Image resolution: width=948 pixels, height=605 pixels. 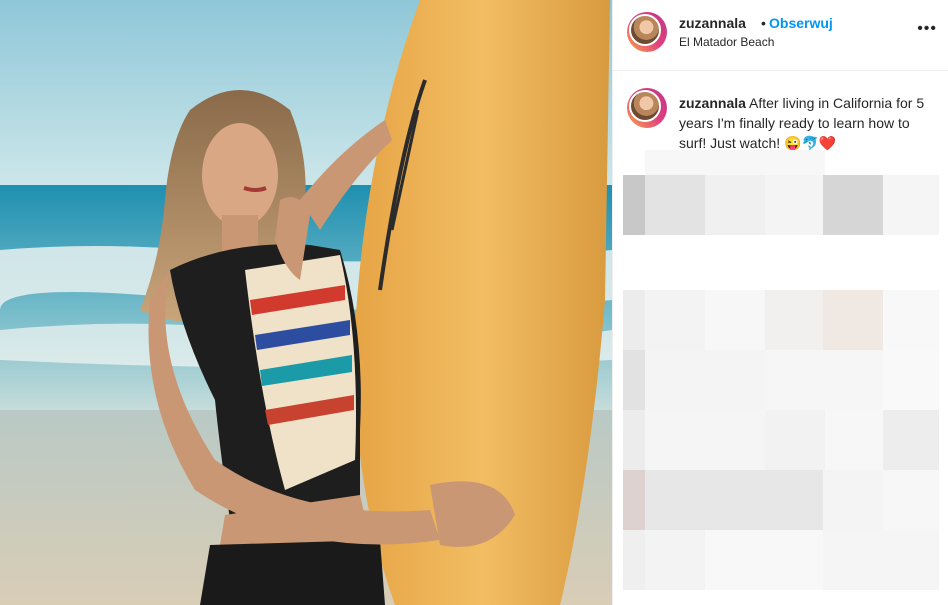 I want to click on caption-avatar, so click(x=647, y=108).